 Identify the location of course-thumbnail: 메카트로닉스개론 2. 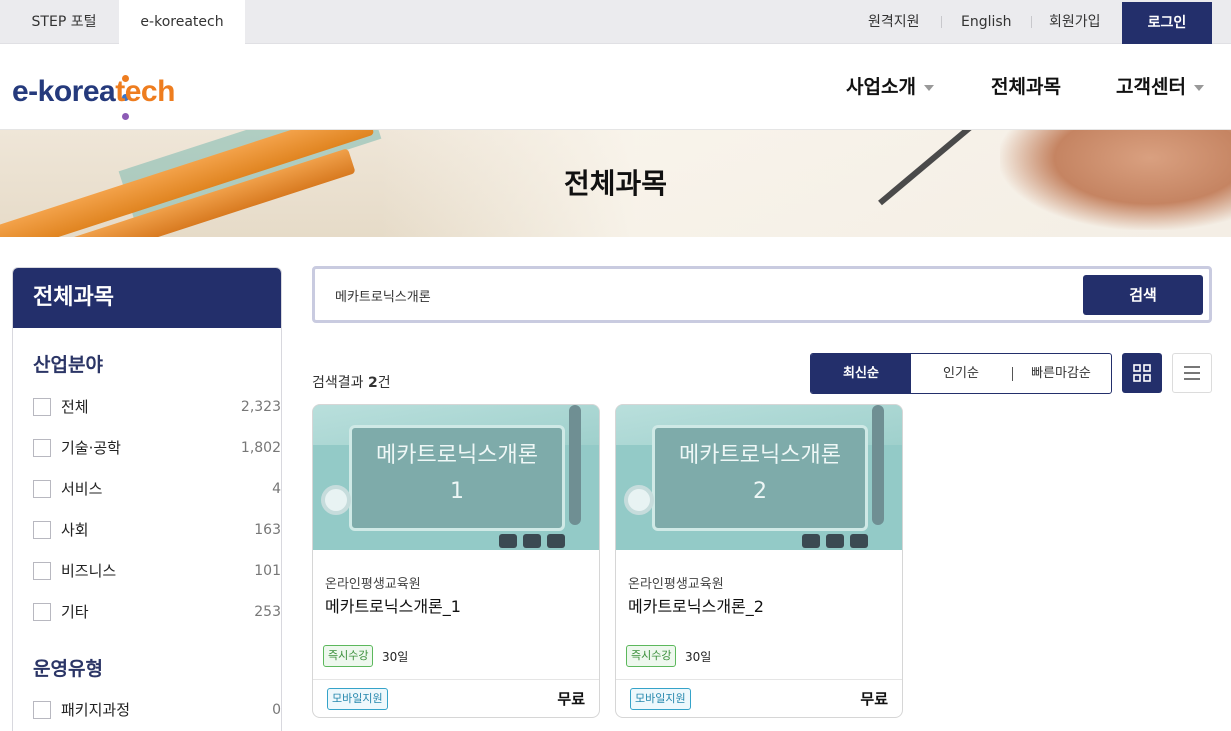
(759, 477).